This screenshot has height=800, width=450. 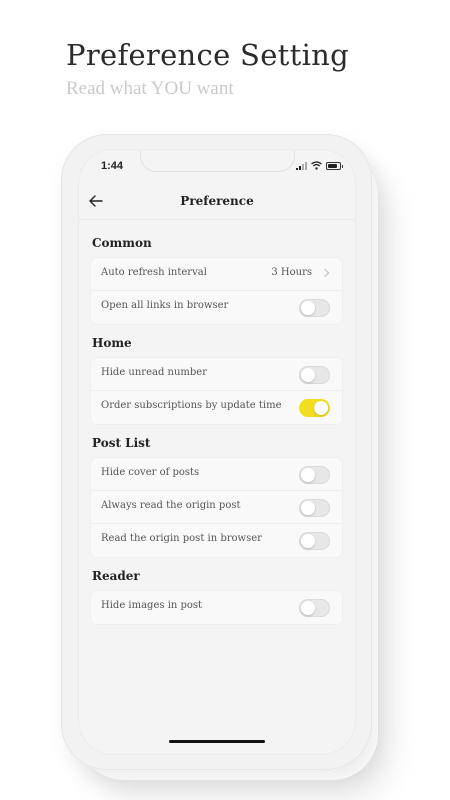 I want to click on open-links-browser-row: Open all links in browser, so click(x=216, y=307).